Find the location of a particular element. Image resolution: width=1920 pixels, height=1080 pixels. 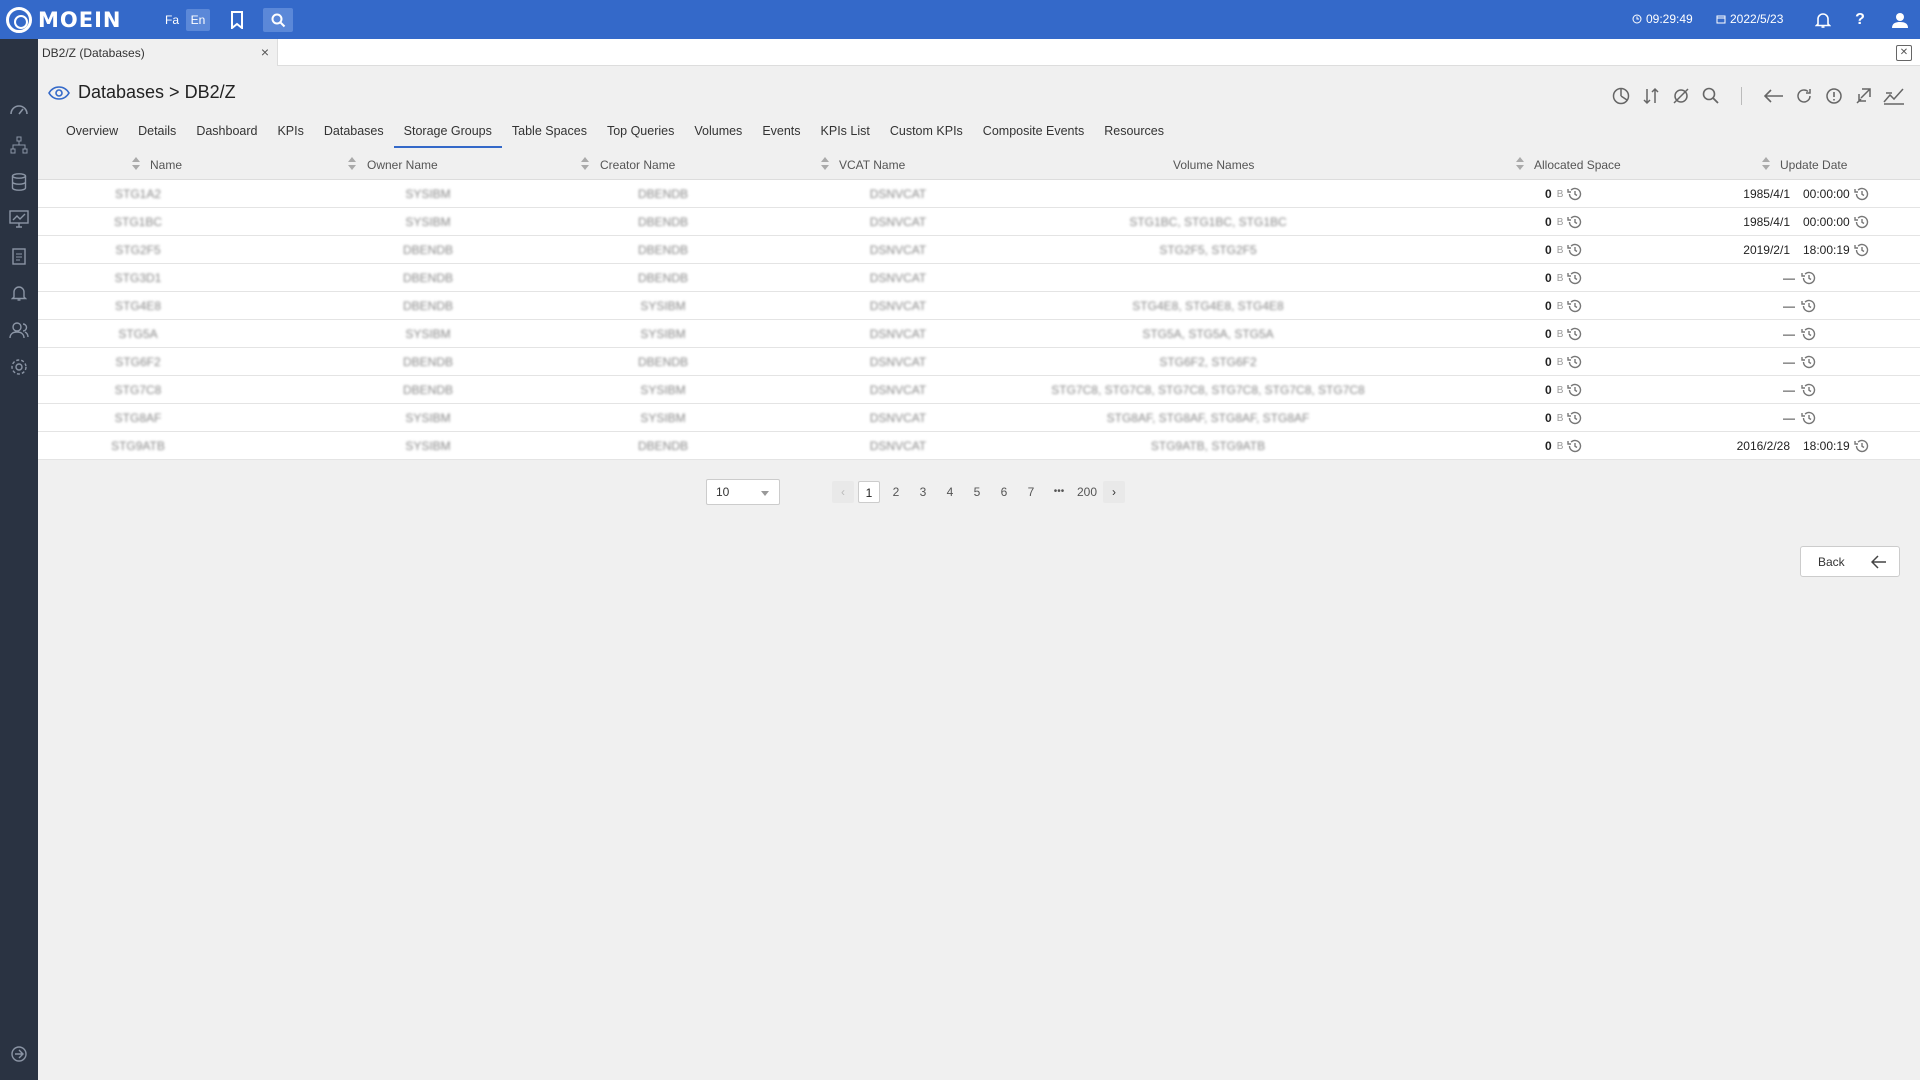

tab-composite-events: Composite Events is located at coordinates (1033, 132).